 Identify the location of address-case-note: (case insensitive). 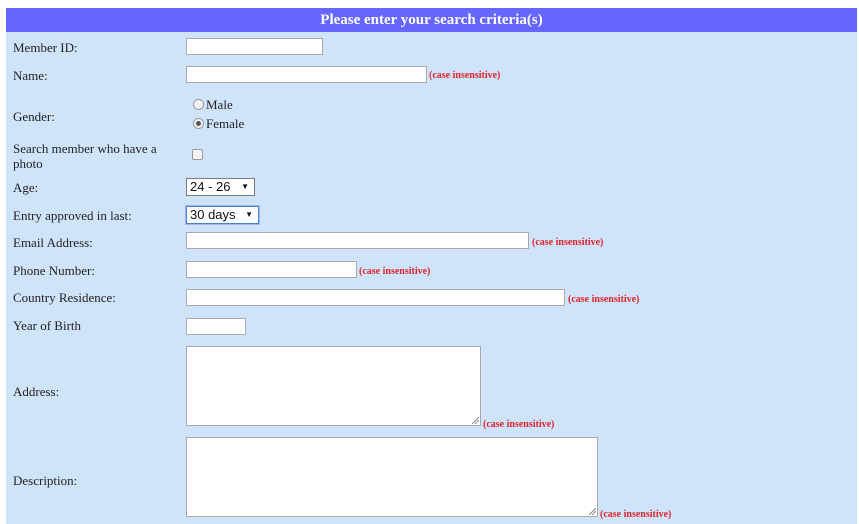
(519, 424).